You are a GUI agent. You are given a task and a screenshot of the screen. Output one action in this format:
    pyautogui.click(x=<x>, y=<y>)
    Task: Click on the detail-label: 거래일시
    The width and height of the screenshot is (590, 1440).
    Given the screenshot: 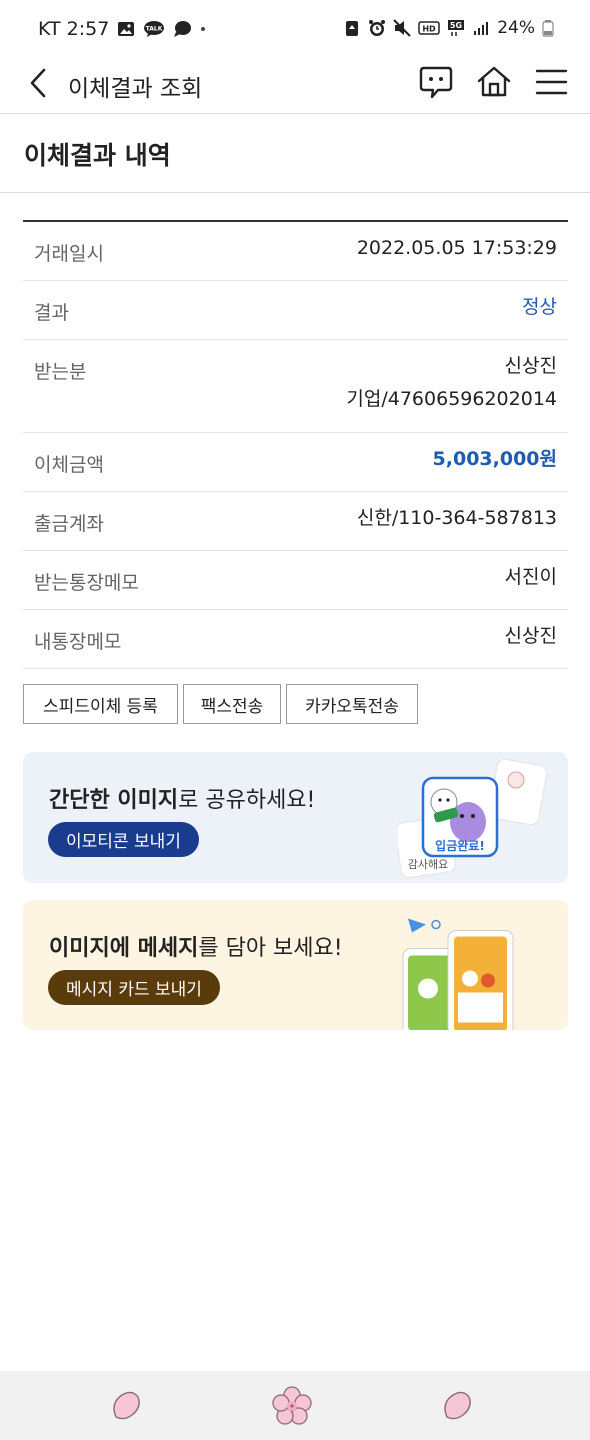 What is the action you would take?
    pyautogui.click(x=69, y=254)
    